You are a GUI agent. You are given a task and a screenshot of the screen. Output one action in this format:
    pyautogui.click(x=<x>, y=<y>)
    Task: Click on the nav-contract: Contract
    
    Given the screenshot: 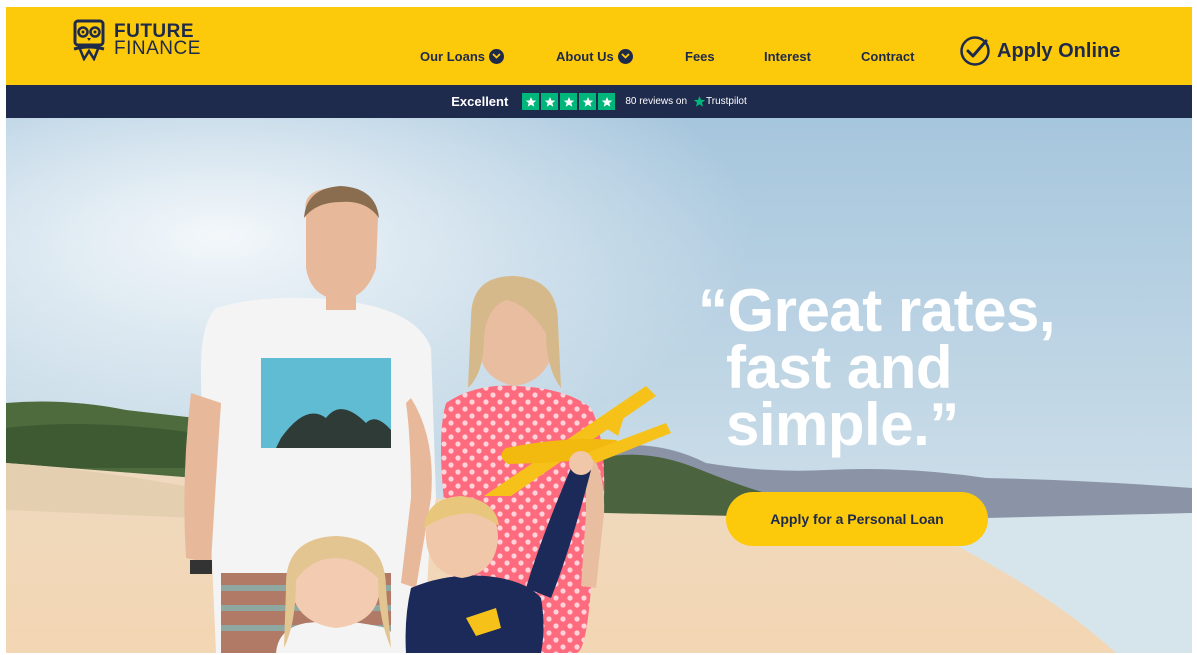 What is the action you would take?
    pyautogui.click(x=887, y=56)
    